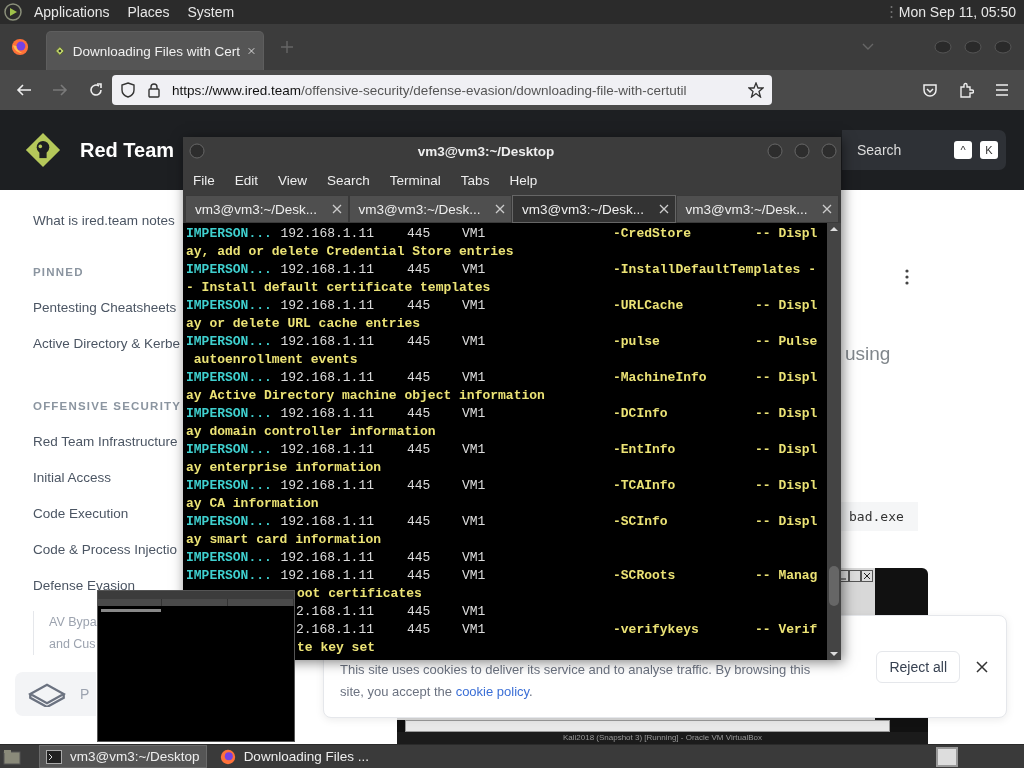 The image size is (1024, 768). What do you see at coordinates (284, 468) in the screenshot?
I see `option-description: ay enterprise information` at bounding box center [284, 468].